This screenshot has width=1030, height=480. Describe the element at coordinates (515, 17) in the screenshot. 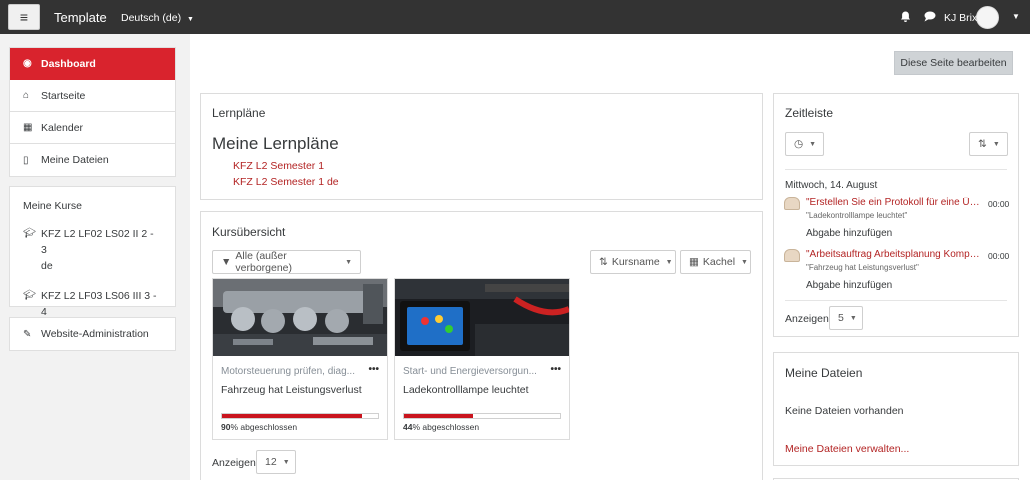

I see `top-navbar: ≡ Template Deutsch (de) ▼ KJ Brix ▼` at that location.